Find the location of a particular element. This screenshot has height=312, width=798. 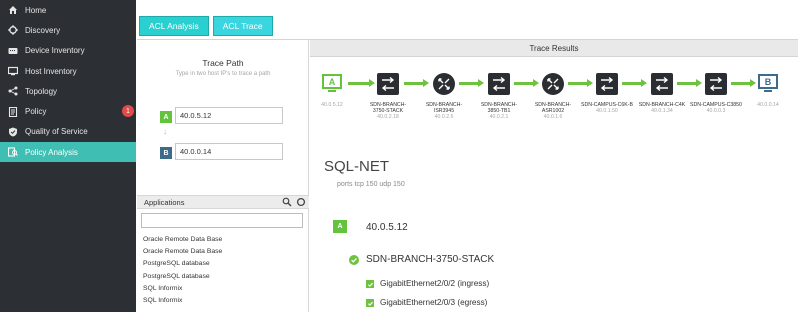

trace-path-title: Trace Path is located at coordinates (223, 63).